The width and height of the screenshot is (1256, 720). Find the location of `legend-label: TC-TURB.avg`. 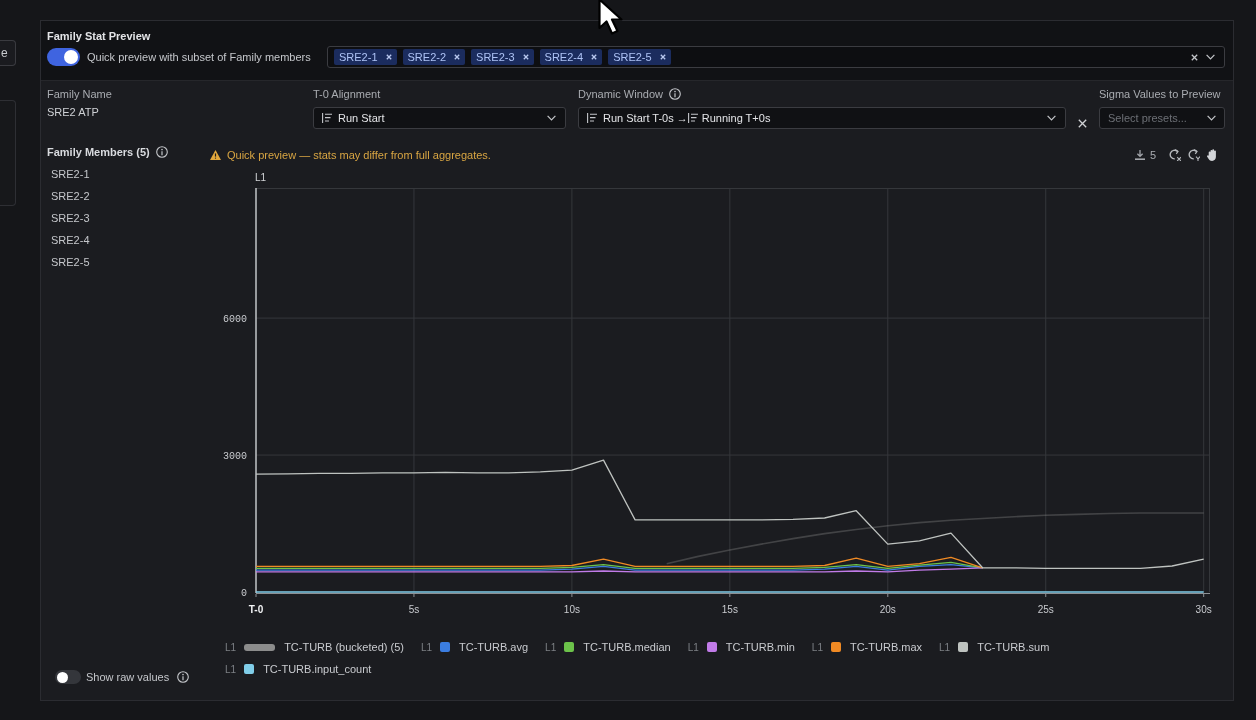

legend-label: TC-TURB.avg is located at coordinates (494, 647).